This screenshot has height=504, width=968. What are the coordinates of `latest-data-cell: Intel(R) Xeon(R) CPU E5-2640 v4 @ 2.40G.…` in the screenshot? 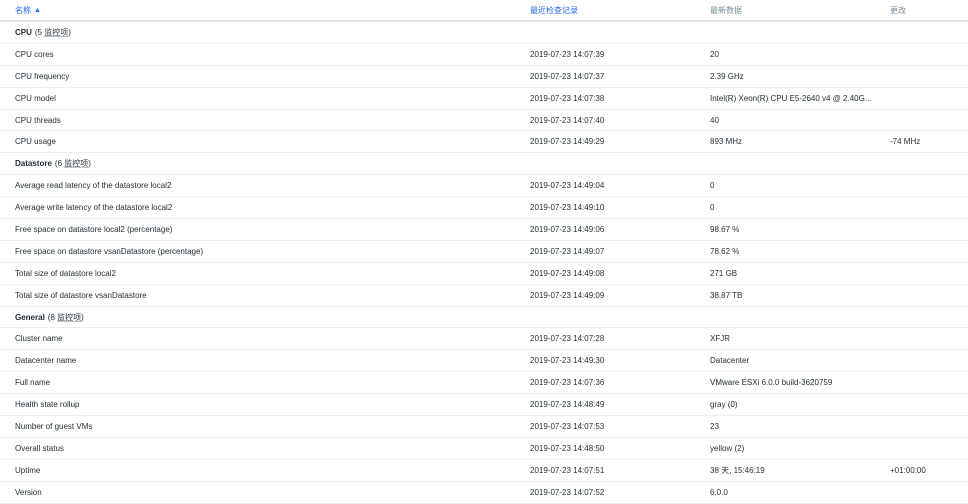 It's located at (800, 98).